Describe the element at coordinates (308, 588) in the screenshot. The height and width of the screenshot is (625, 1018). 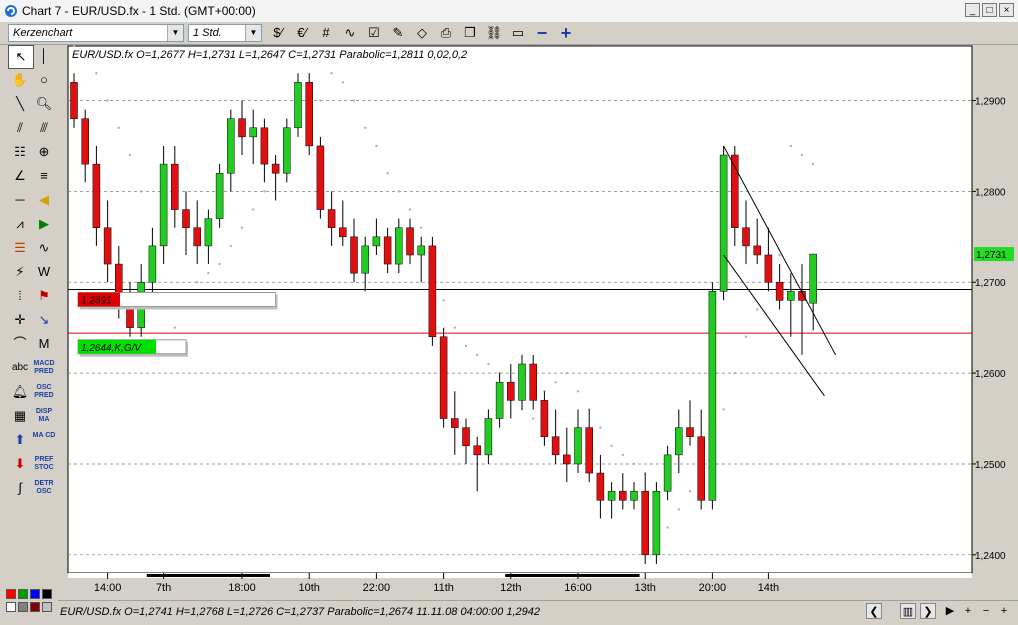
I see `x-tick-label: 10th` at that location.